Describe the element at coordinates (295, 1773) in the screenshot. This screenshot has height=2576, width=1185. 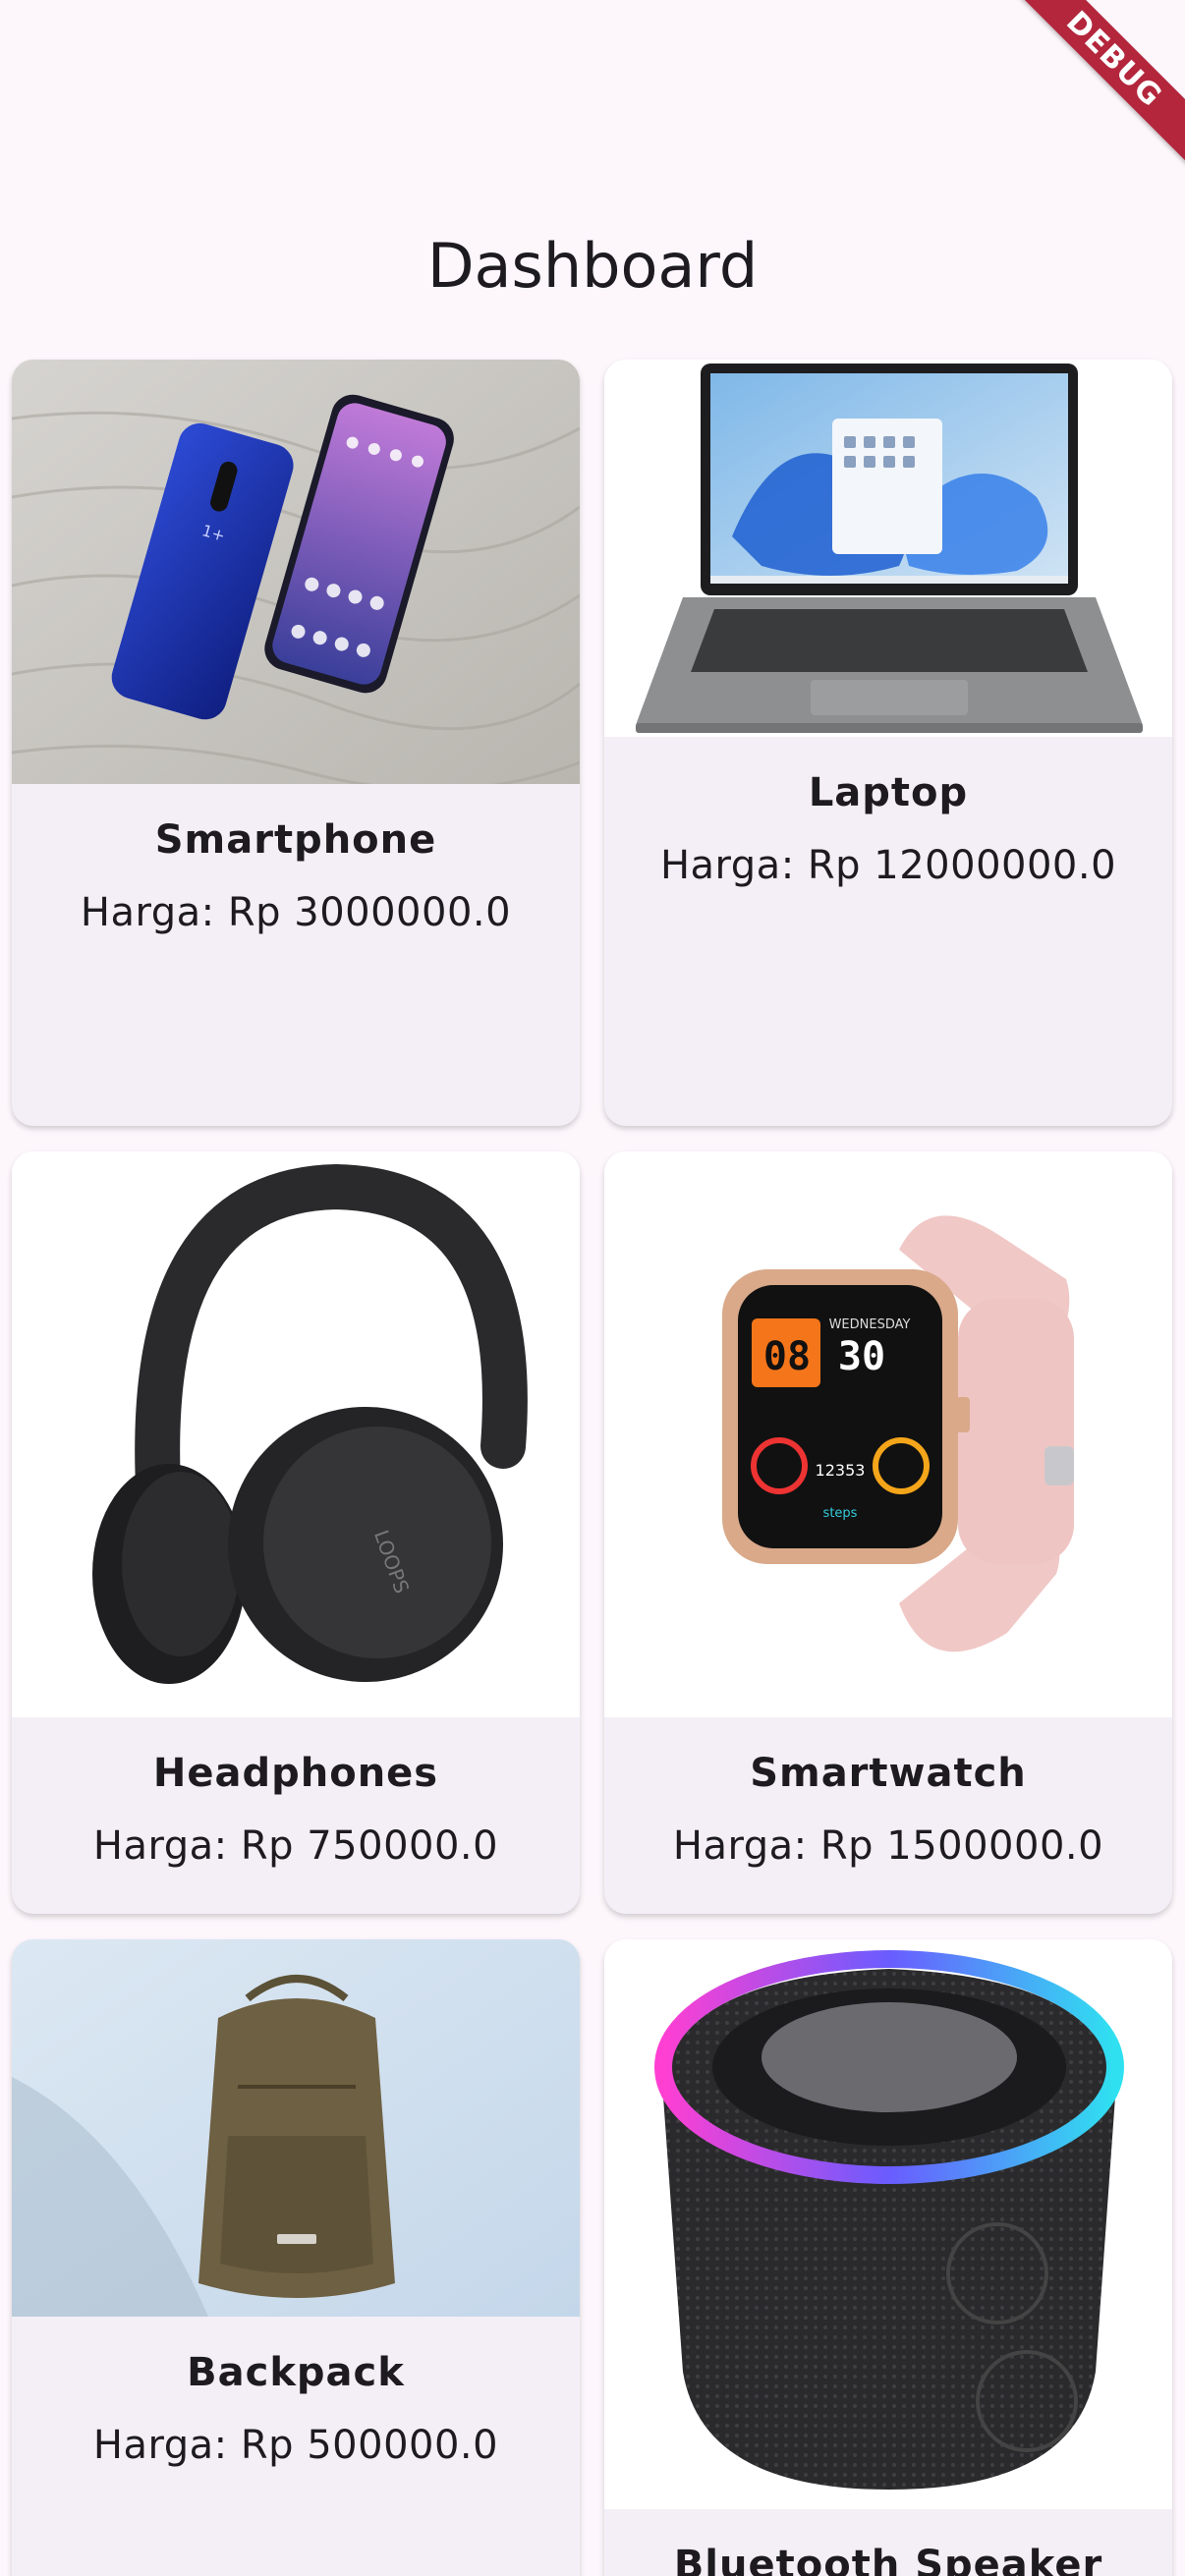
I see `product-name: Headphones` at that location.